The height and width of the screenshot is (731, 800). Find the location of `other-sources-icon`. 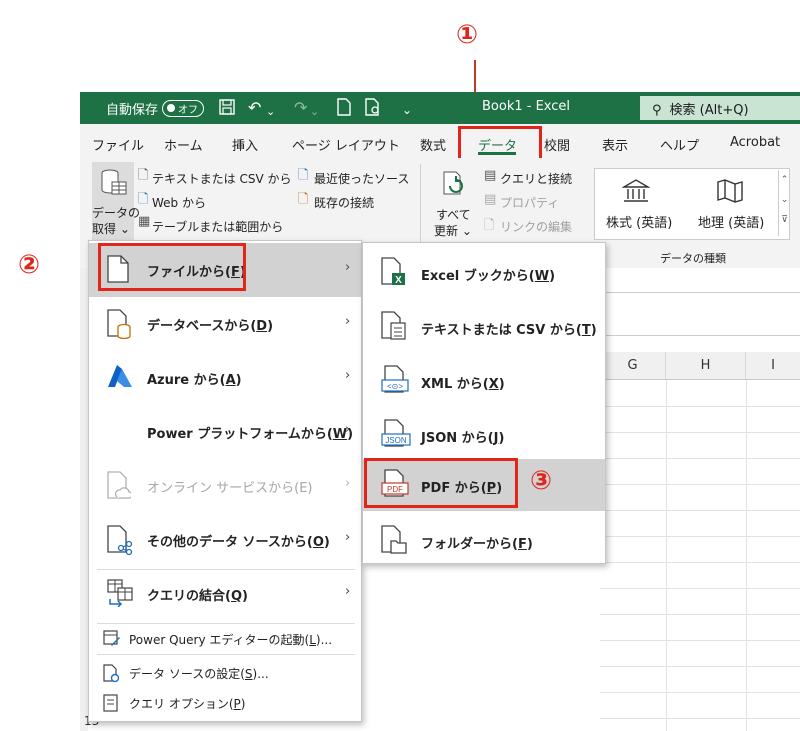

other-sources-icon is located at coordinates (120, 540).